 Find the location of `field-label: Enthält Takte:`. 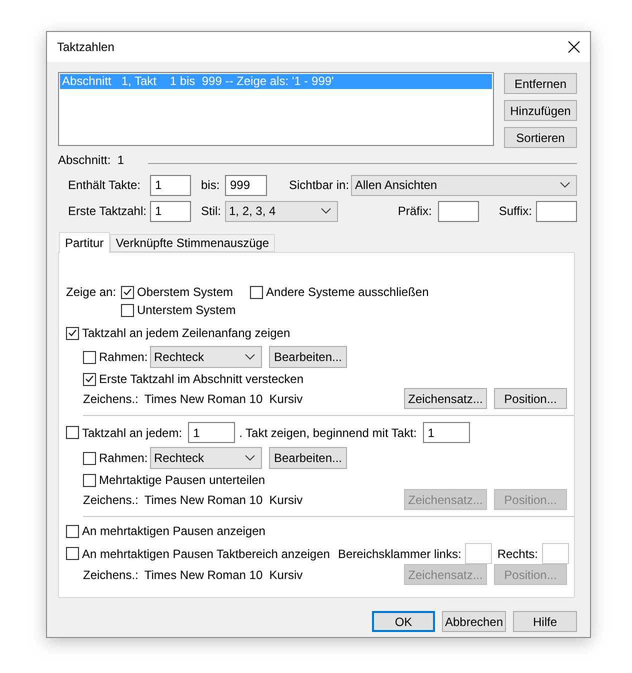

field-label: Enthält Takte: is located at coordinates (105, 185).